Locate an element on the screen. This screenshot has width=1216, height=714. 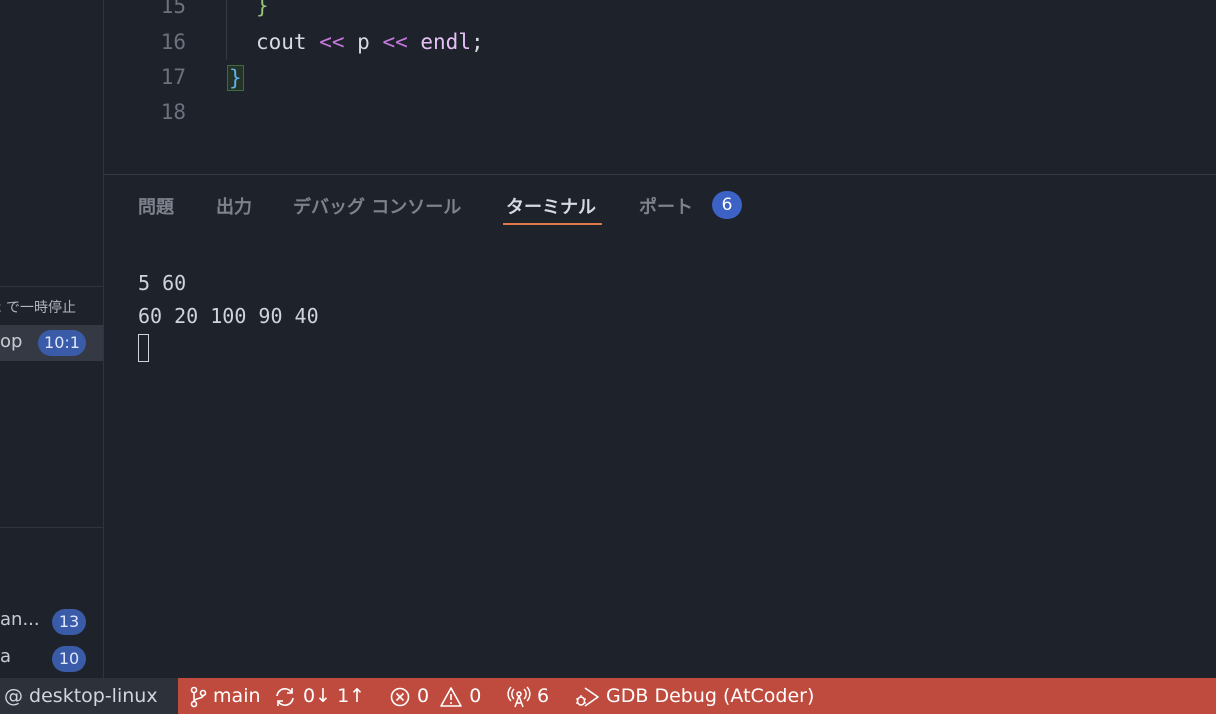
tab-output: 出力 is located at coordinates (234, 206).